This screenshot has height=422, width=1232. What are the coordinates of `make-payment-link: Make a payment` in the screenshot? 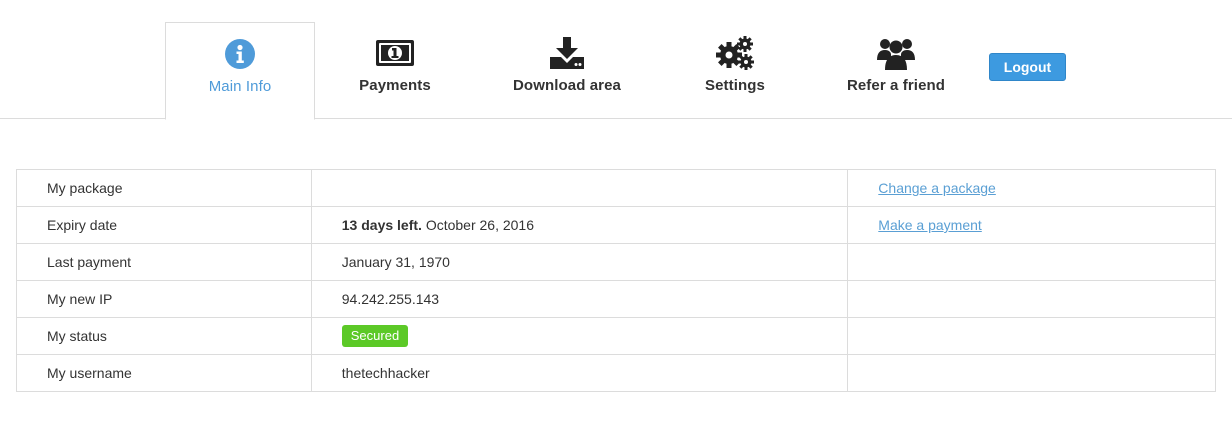 It's located at (930, 225).